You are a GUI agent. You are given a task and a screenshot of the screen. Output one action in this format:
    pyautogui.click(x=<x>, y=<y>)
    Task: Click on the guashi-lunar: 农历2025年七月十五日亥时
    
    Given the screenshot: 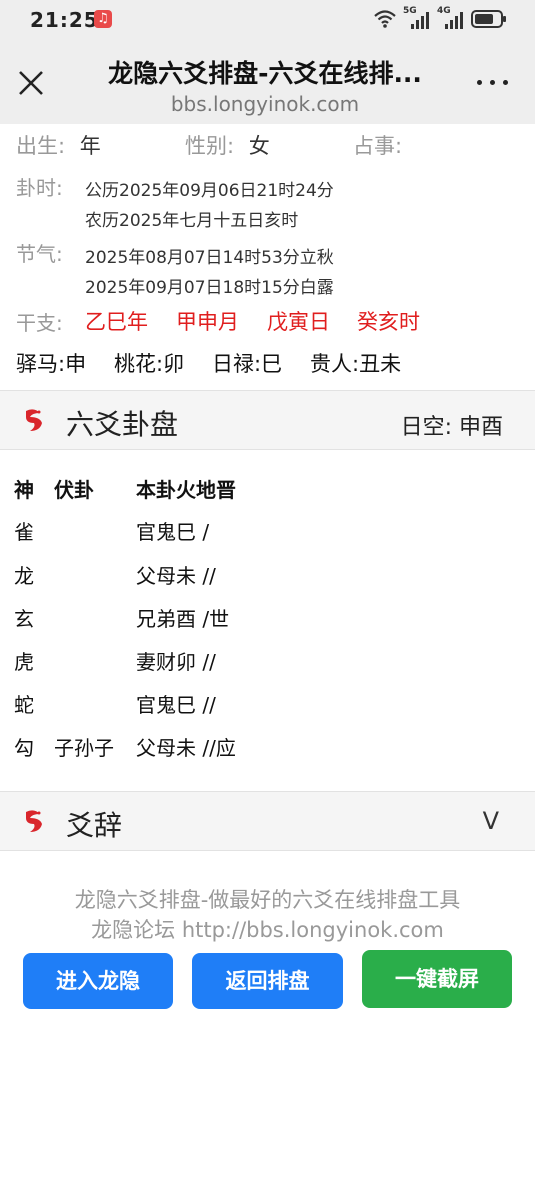 What is the action you would take?
    pyautogui.click(x=192, y=221)
    